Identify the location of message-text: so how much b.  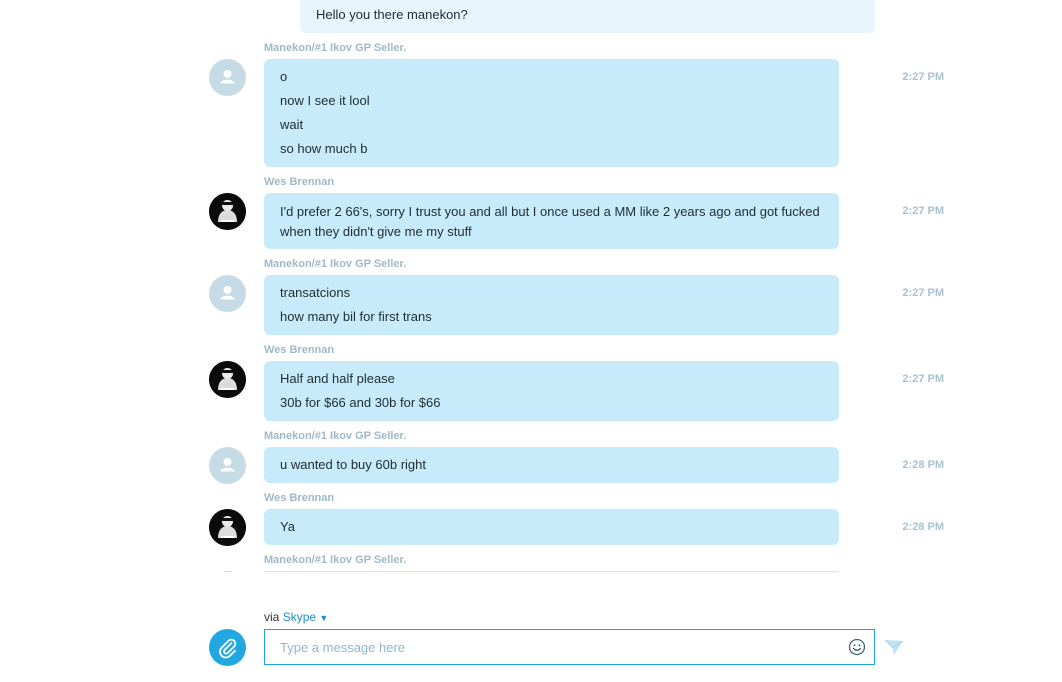
(324, 148).